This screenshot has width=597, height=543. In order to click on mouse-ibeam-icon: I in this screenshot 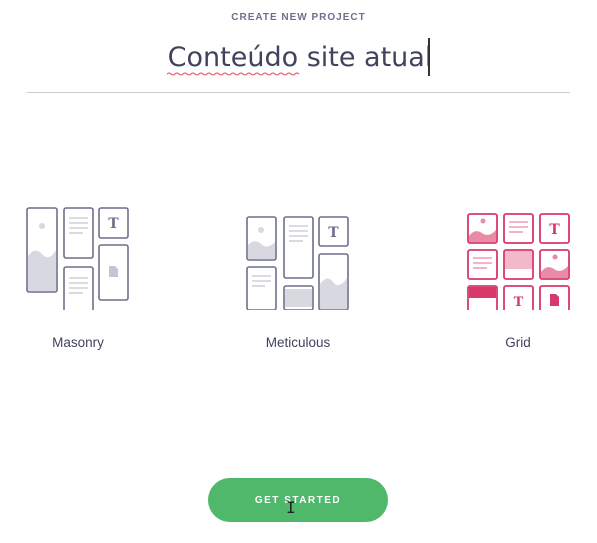, I will do `click(291, 507)`.